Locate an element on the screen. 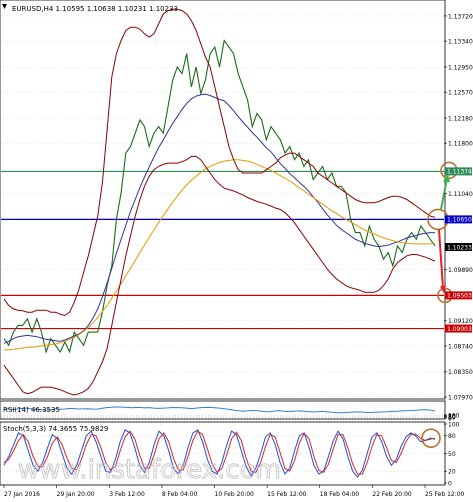 This screenshot has width=473, height=502. price-tick-label: 1.09890 is located at coordinates (460, 270).